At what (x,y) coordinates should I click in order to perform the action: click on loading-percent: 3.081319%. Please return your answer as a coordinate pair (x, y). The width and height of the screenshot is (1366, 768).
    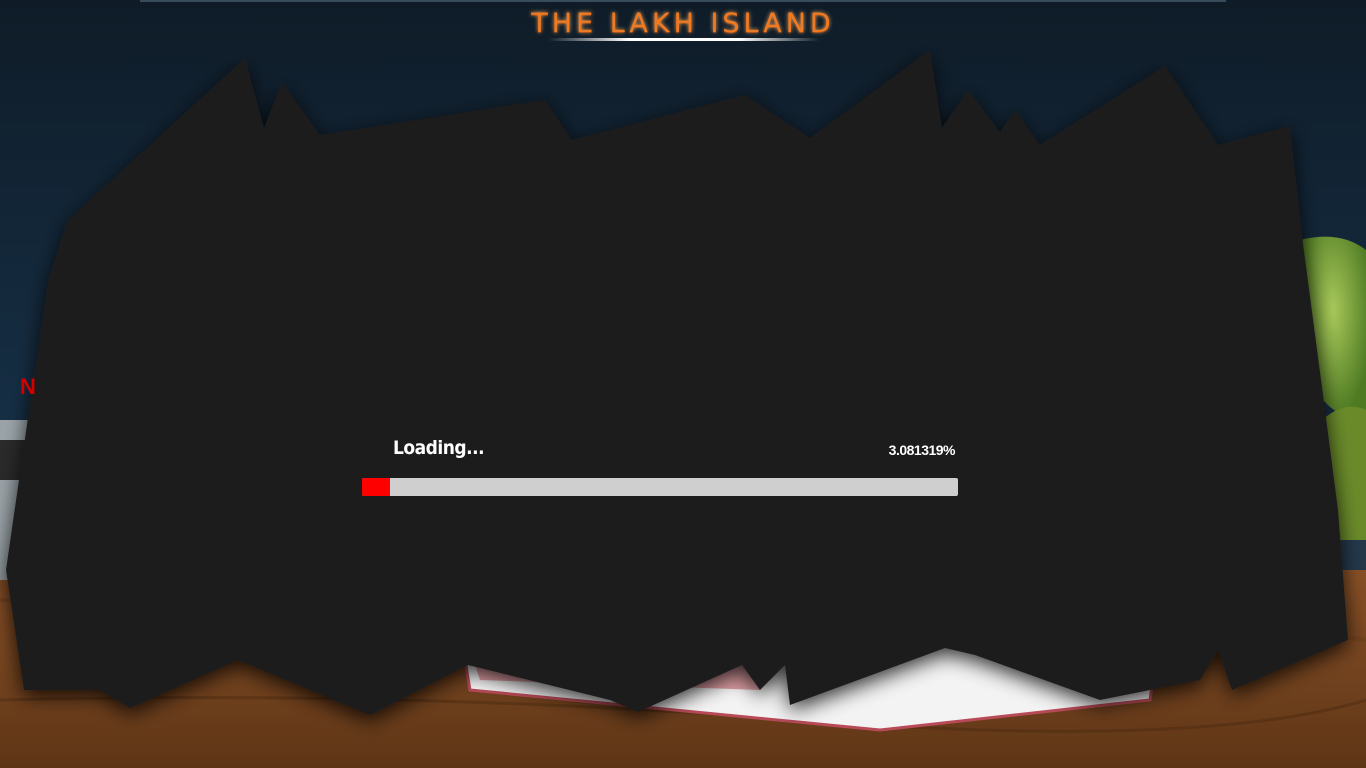
    Looking at the image, I should click on (922, 450).